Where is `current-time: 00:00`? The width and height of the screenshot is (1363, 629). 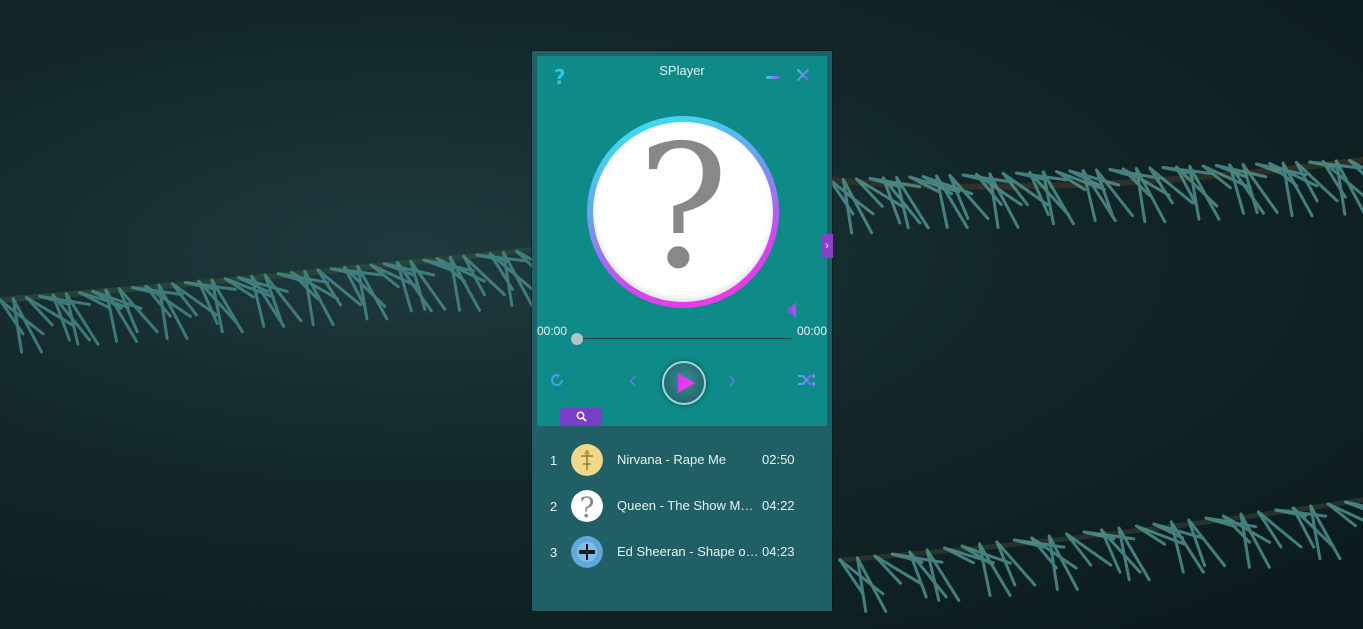
current-time: 00:00 is located at coordinates (552, 331).